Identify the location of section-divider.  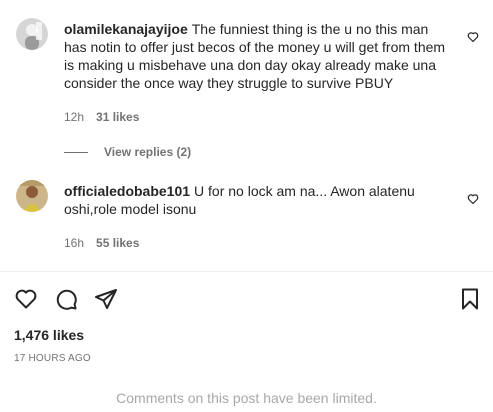
(246, 271).